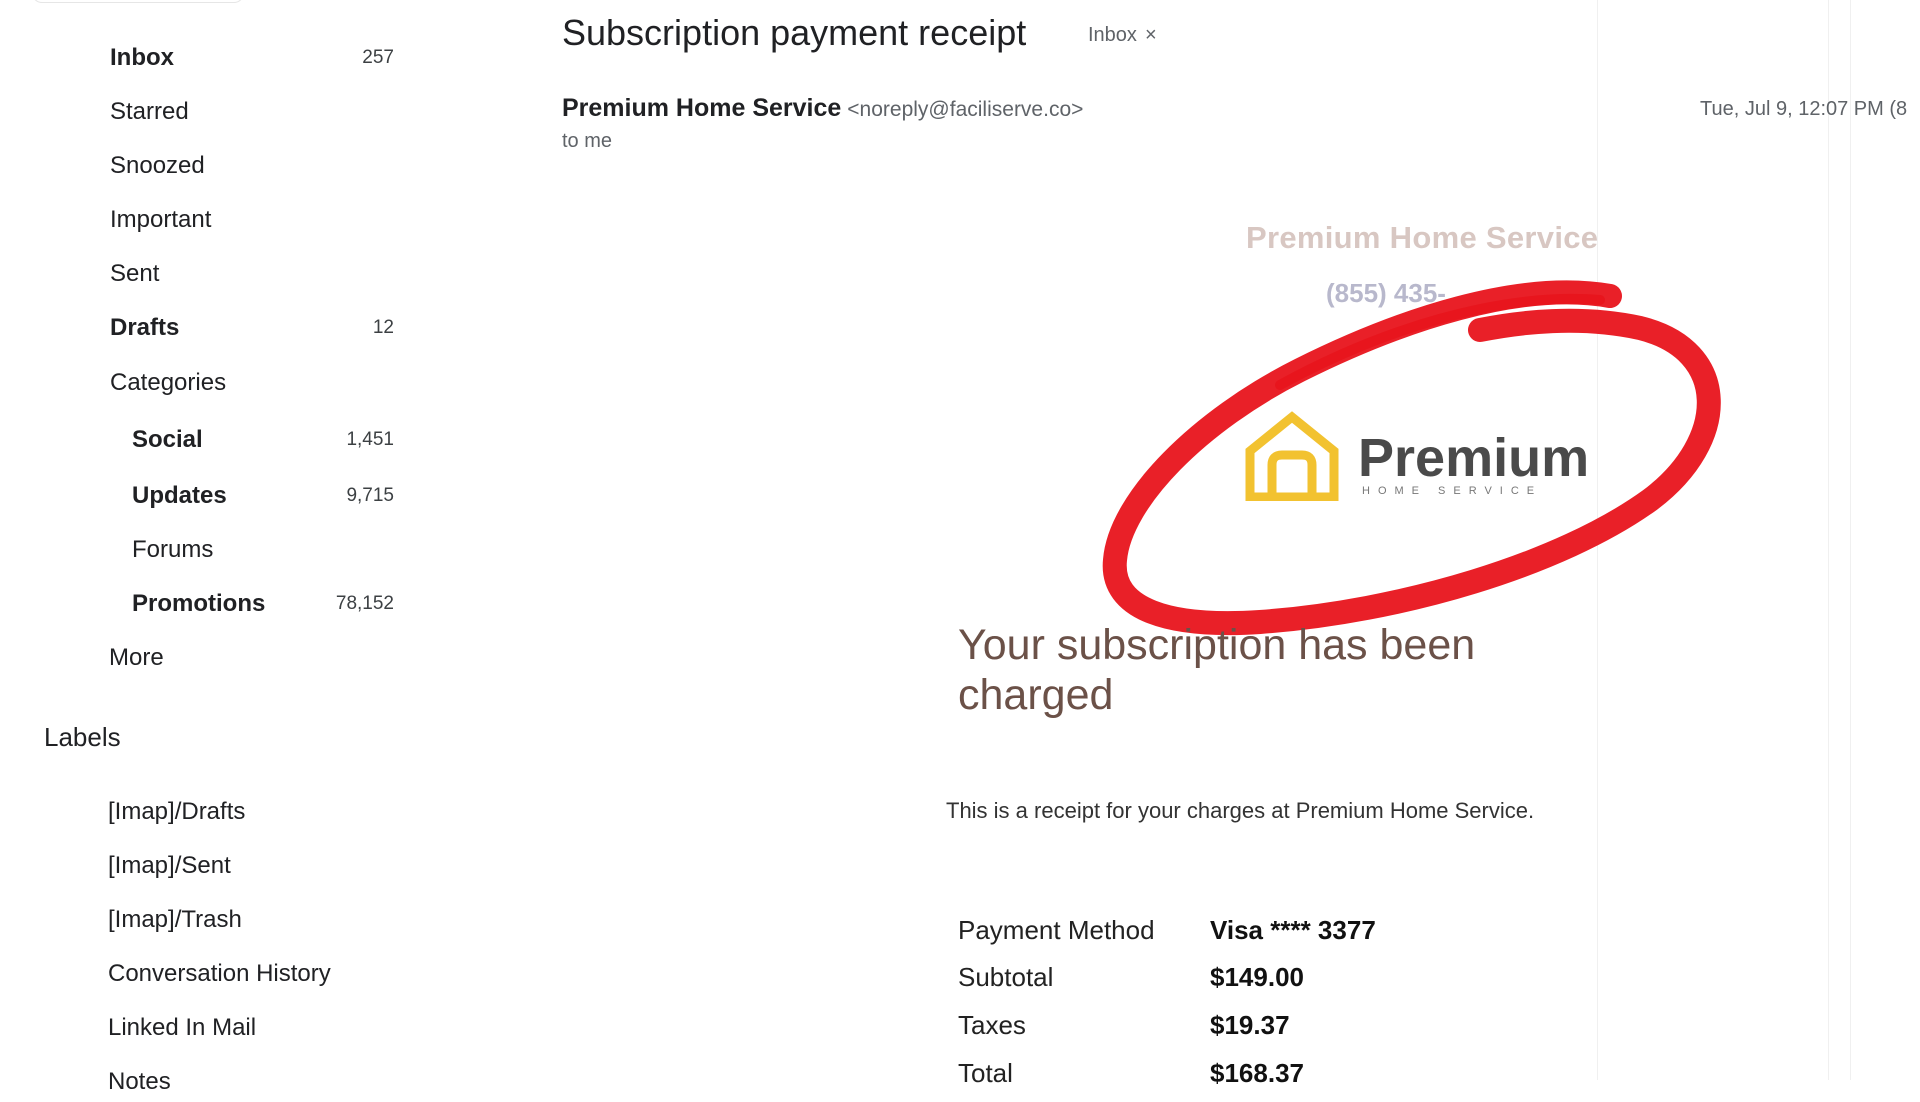 Image resolution: width=1920 pixels, height=1102 pixels. Describe the element at coordinates (1250, 1024) in the screenshot. I see `row-value: $19.37` at that location.